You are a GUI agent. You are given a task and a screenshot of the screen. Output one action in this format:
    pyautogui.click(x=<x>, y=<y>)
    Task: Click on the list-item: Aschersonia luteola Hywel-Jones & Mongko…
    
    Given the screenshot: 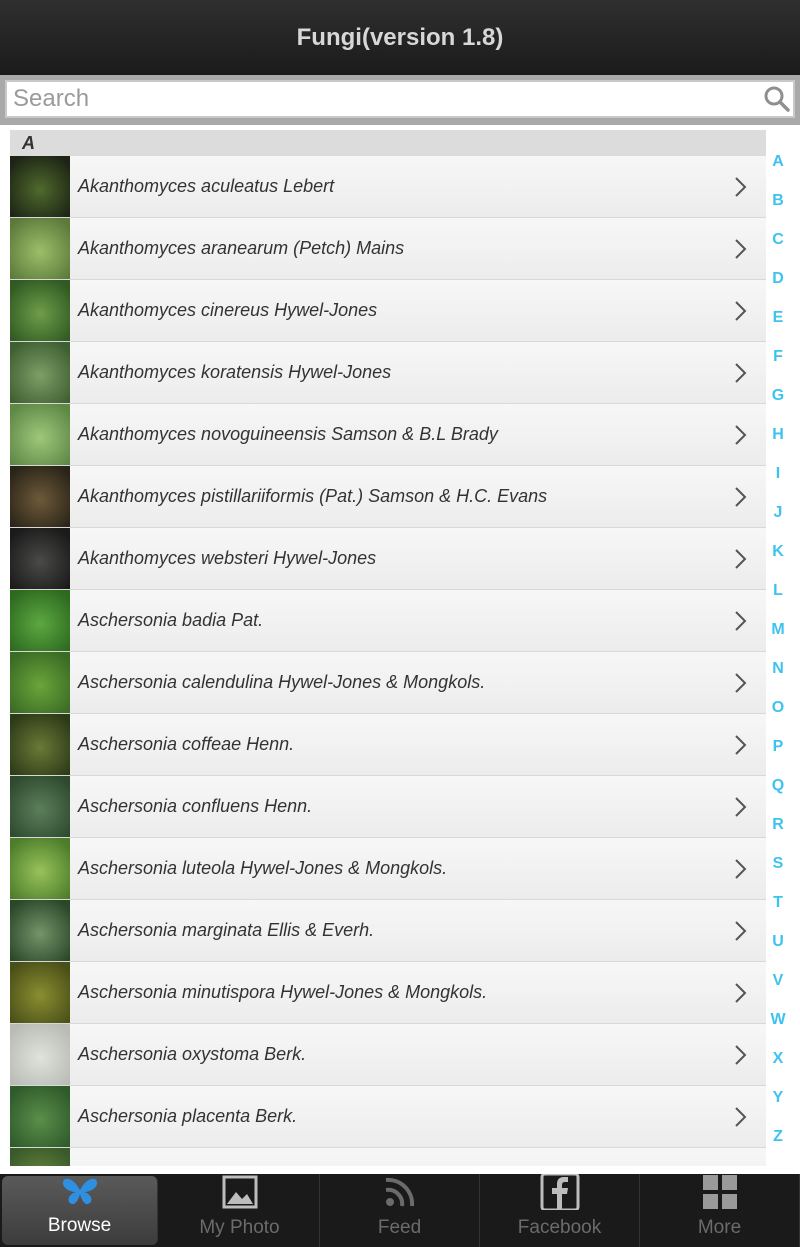 What is the action you would take?
    pyautogui.click(x=388, y=869)
    